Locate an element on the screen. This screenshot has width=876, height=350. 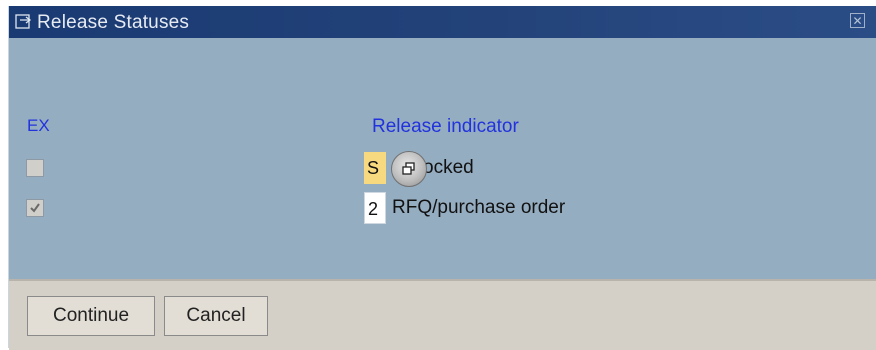
window-icon is located at coordinates (24, 22).